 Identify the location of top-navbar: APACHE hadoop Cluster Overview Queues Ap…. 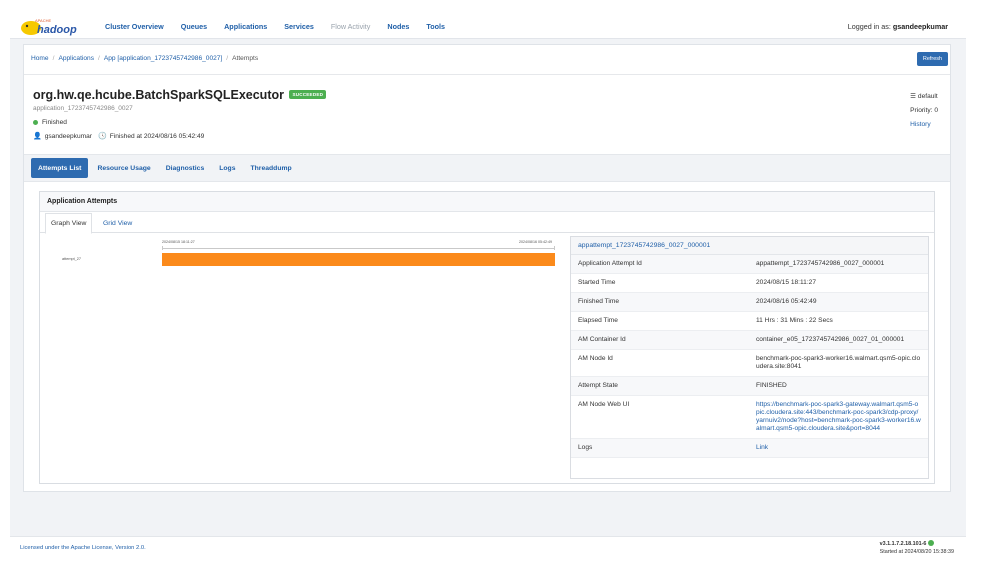
(488, 26).